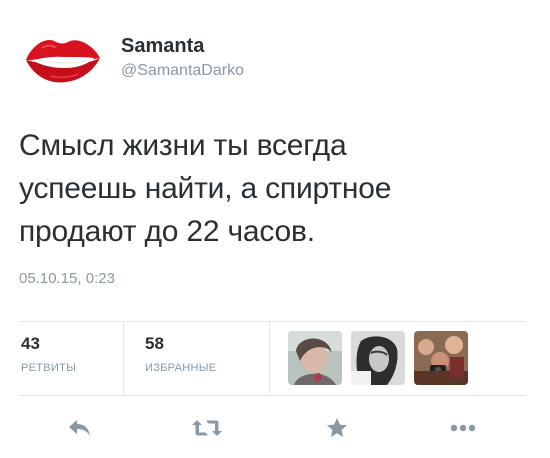 This screenshot has width=550, height=458. What do you see at coordinates (205, 188) in the screenshot?
I see `tweet-text-line: успеешь найти, а спиртное` at bounding box center [205, 188].